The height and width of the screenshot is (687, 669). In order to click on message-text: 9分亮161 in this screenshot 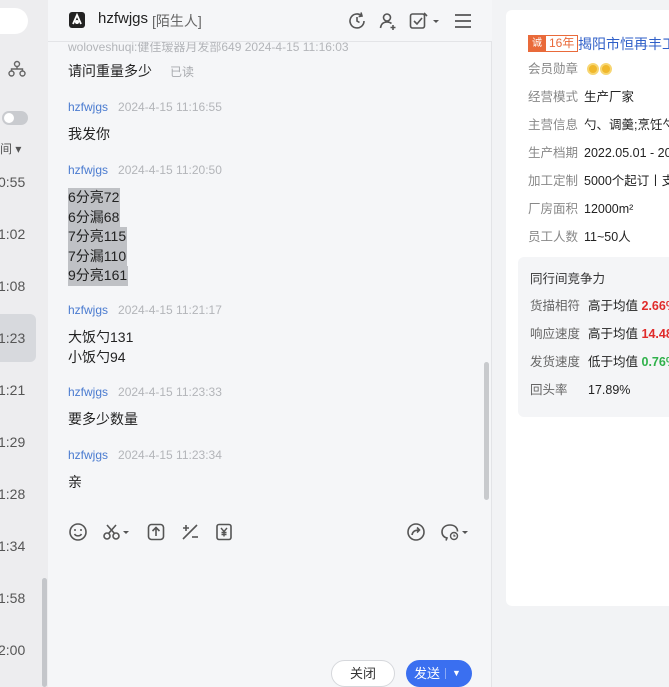, I will do `click(98, 276)`.